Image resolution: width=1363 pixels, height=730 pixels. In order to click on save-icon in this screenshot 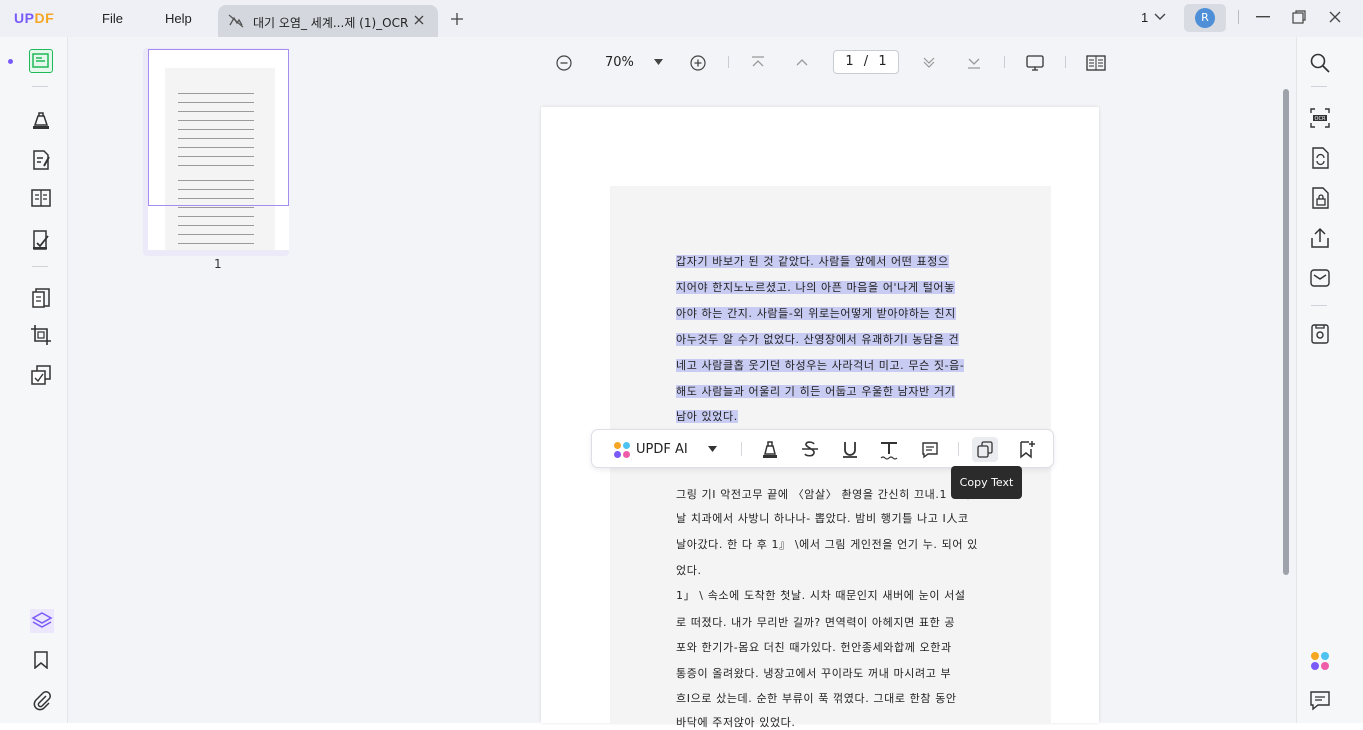, I will do `click(1320, 334)`.